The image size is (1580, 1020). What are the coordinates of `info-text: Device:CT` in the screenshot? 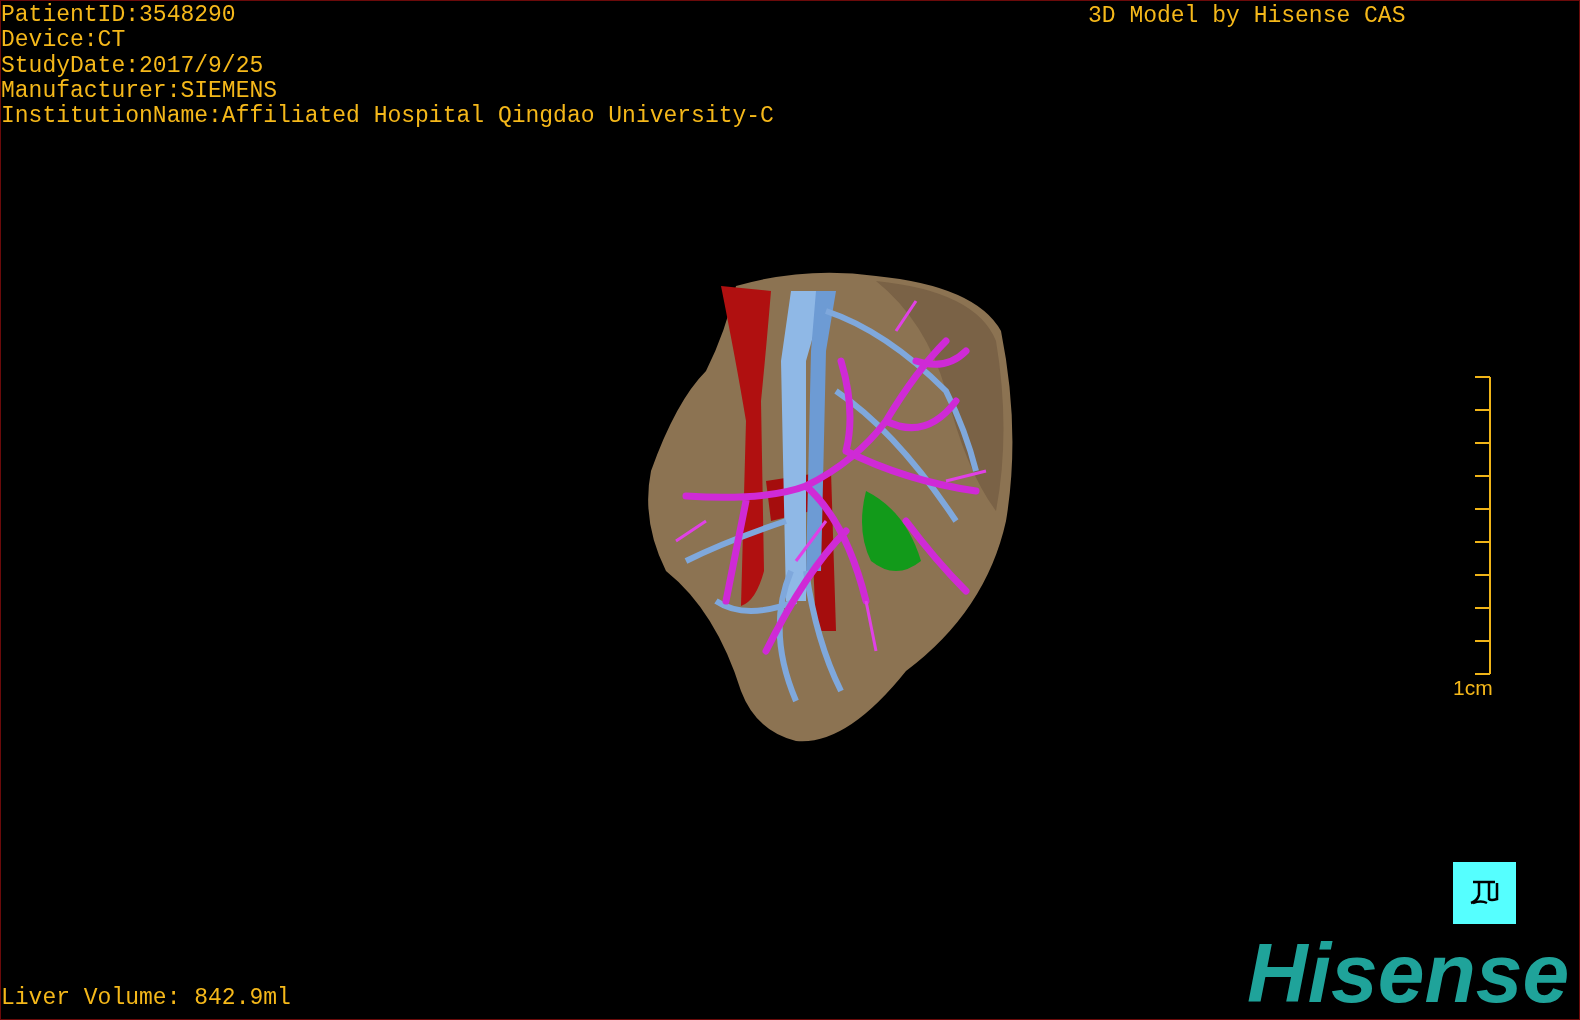 It's located at (64, 41).